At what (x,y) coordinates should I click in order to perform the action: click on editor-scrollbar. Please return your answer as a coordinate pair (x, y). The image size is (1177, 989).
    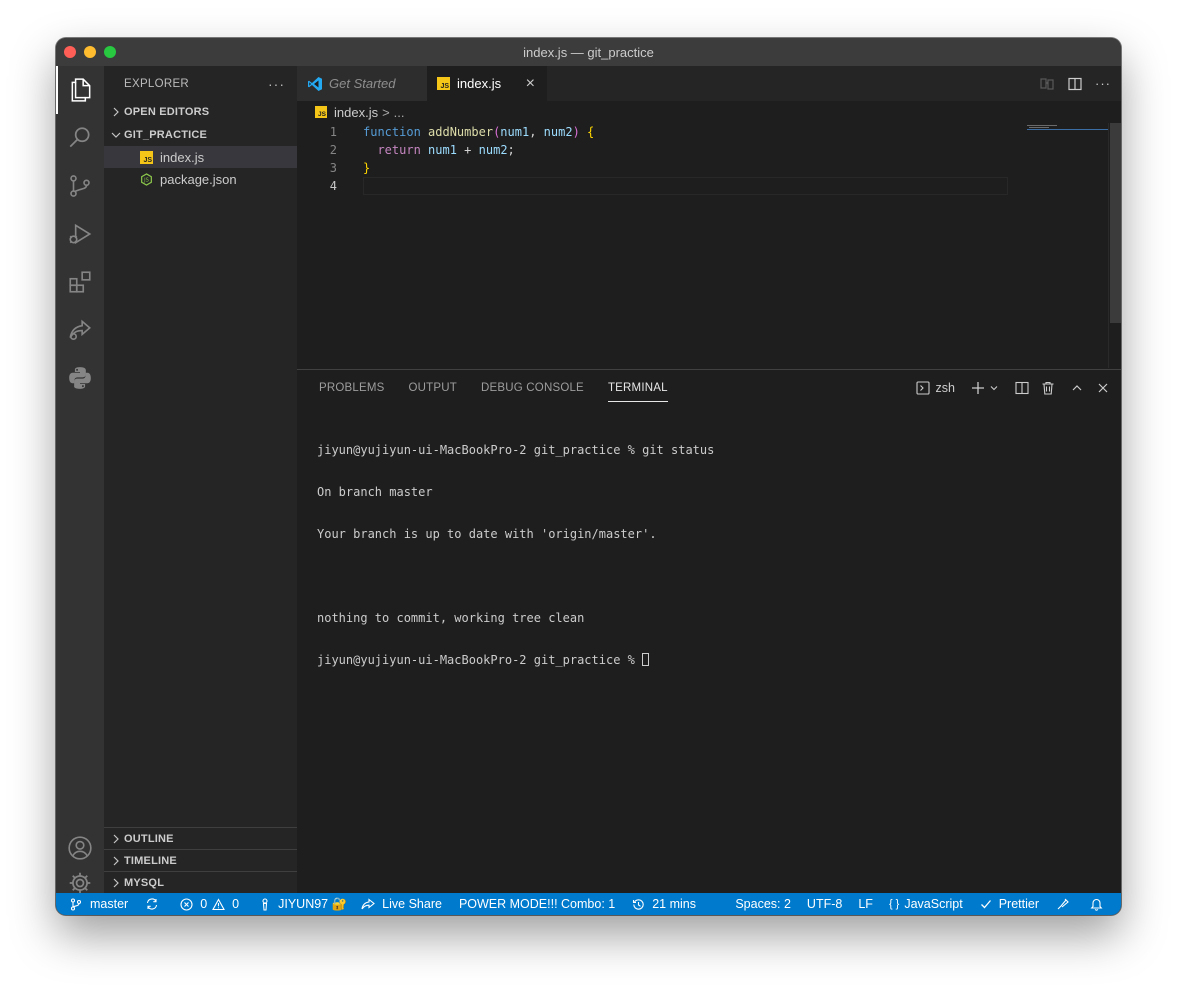
    Looking at the image, I should click on (1114, 245).